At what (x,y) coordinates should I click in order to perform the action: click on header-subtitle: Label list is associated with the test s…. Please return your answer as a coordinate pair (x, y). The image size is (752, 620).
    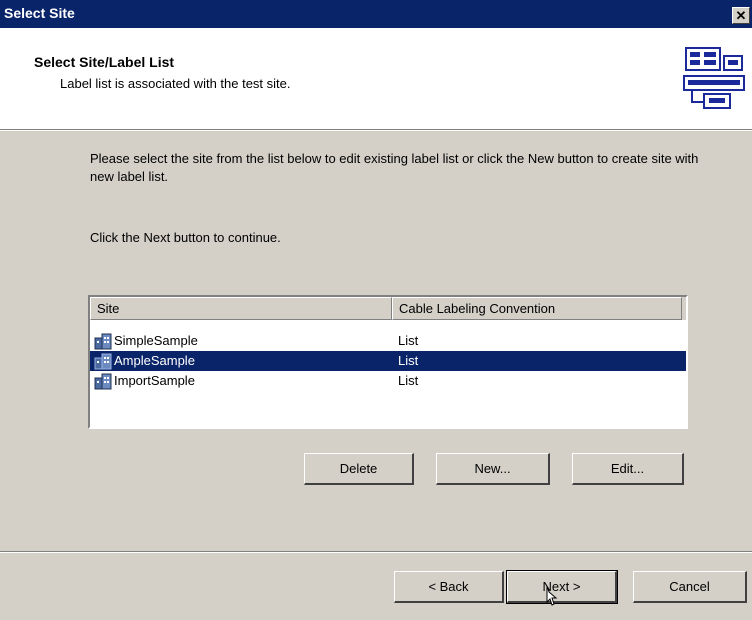
    Looking at the image, I should click on (175, 83).